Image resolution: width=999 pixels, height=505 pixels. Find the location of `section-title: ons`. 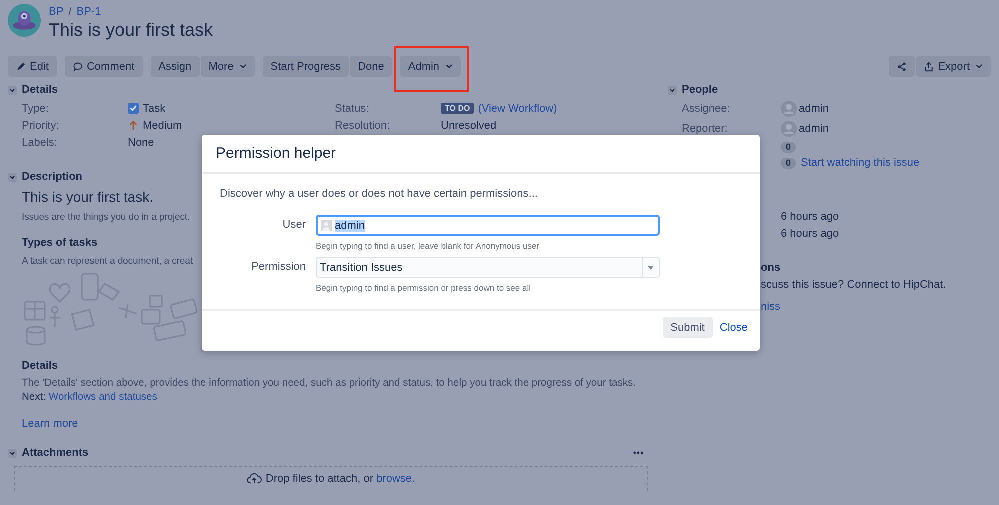

section-title: ons is located at coordinates (771, 268).